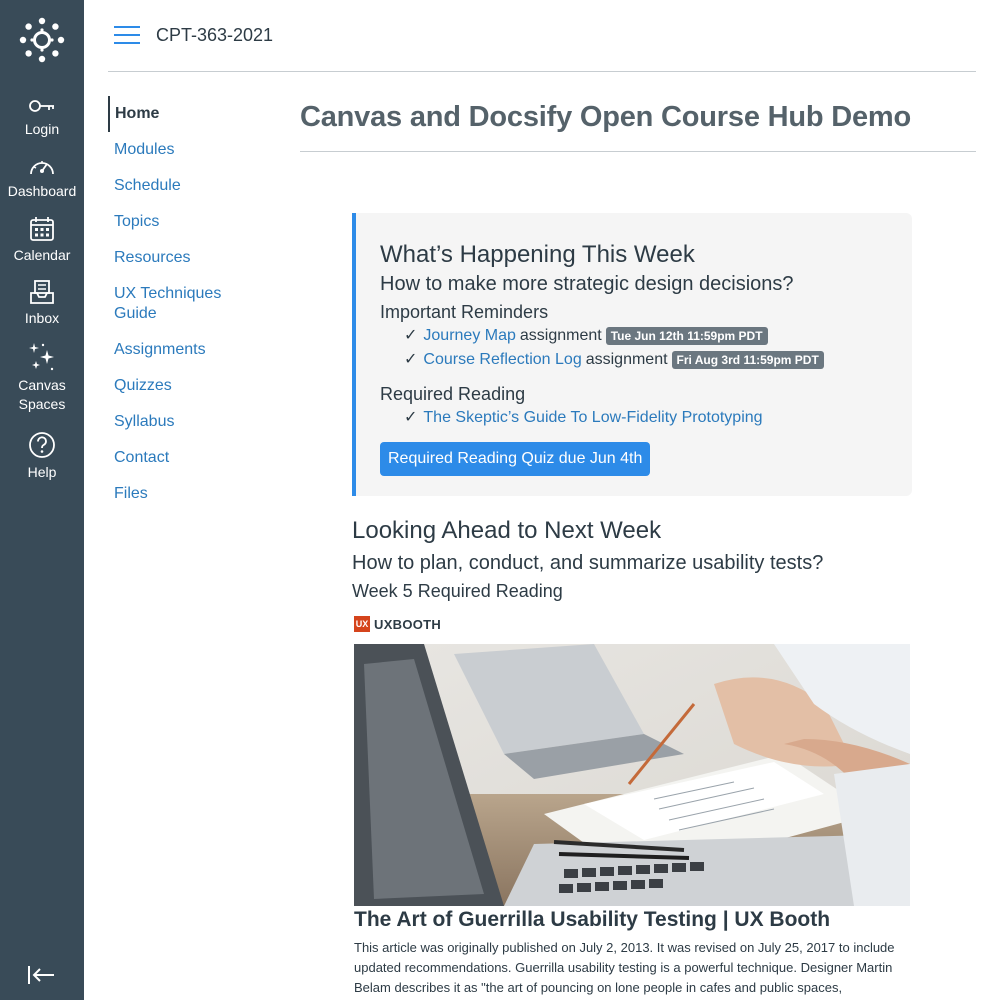 The width and height of the screenshot is (1000, 1000). What do you see at coordinates (453, 394) in the screenshot?
I see `required-reading-heading: Required Reading` at bounding box center [453, 394].